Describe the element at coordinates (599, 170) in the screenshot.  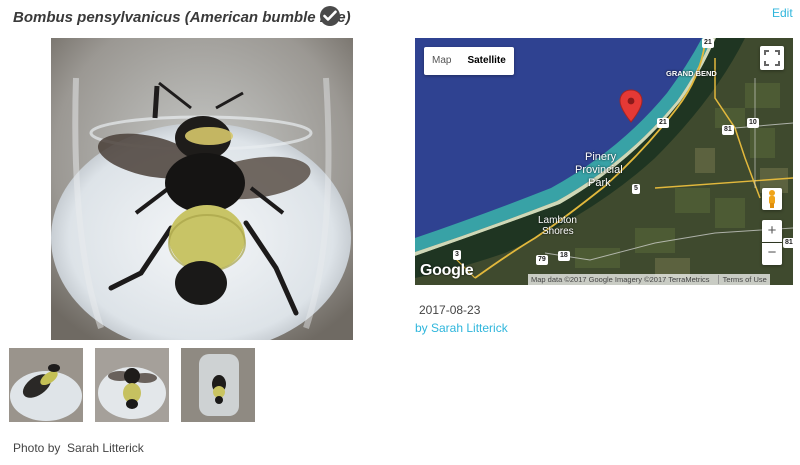
I see `map-label-provincial: Provincial` at that location.